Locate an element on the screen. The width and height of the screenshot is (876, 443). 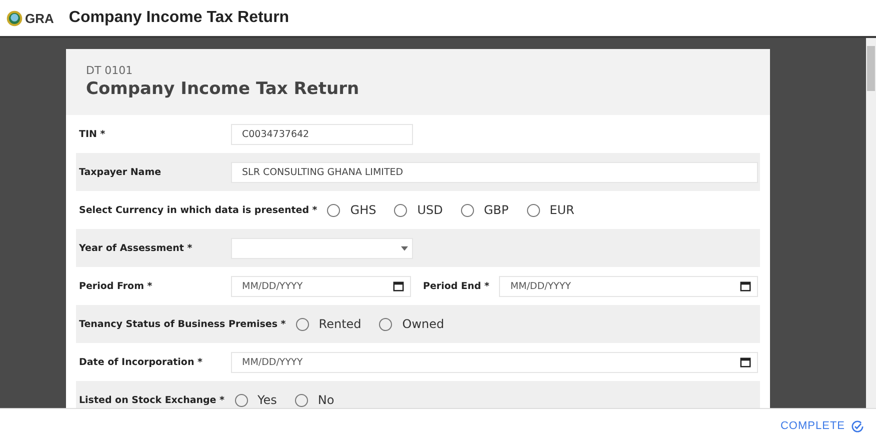
emblem-icon is located at coordinates (14, 18).